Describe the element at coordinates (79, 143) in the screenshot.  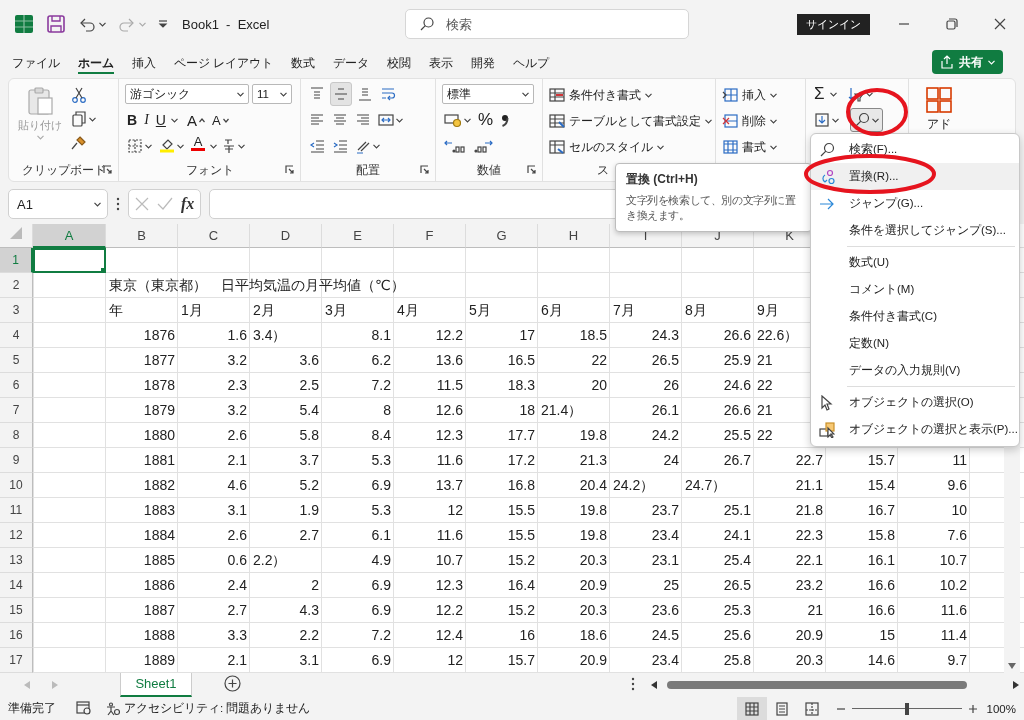
I see `format-painter-icon` at that location.